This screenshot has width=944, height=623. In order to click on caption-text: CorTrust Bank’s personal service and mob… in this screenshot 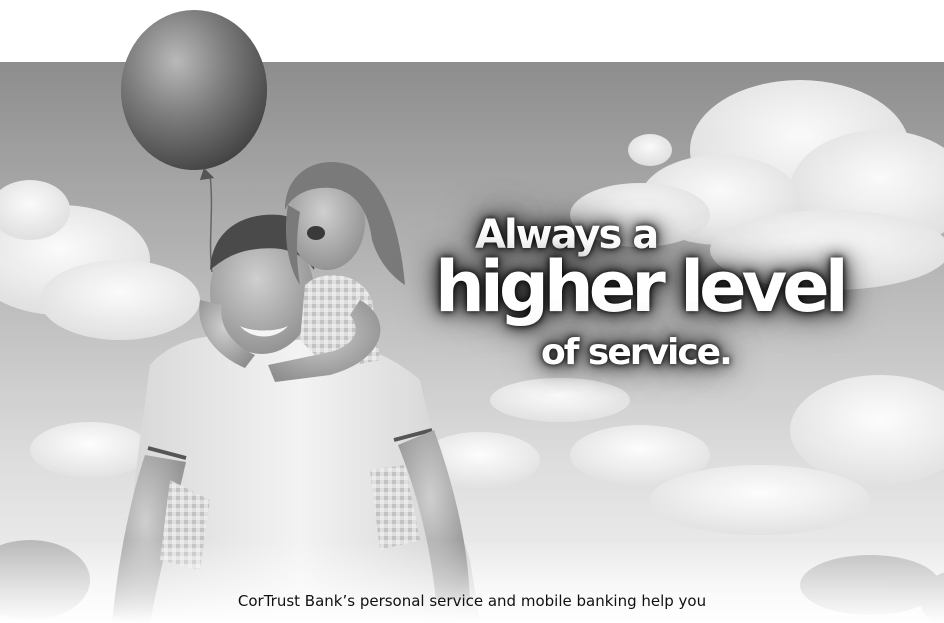, I will do `click(472, 601)`.